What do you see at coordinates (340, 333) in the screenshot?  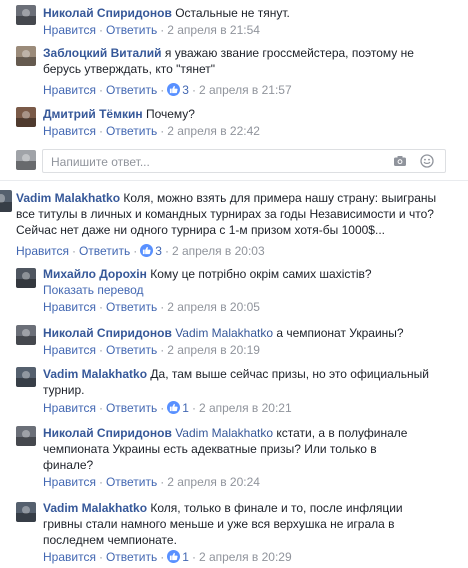 I see `comment-text: а чемпионат Украины?` at bounding box center [340, 333].